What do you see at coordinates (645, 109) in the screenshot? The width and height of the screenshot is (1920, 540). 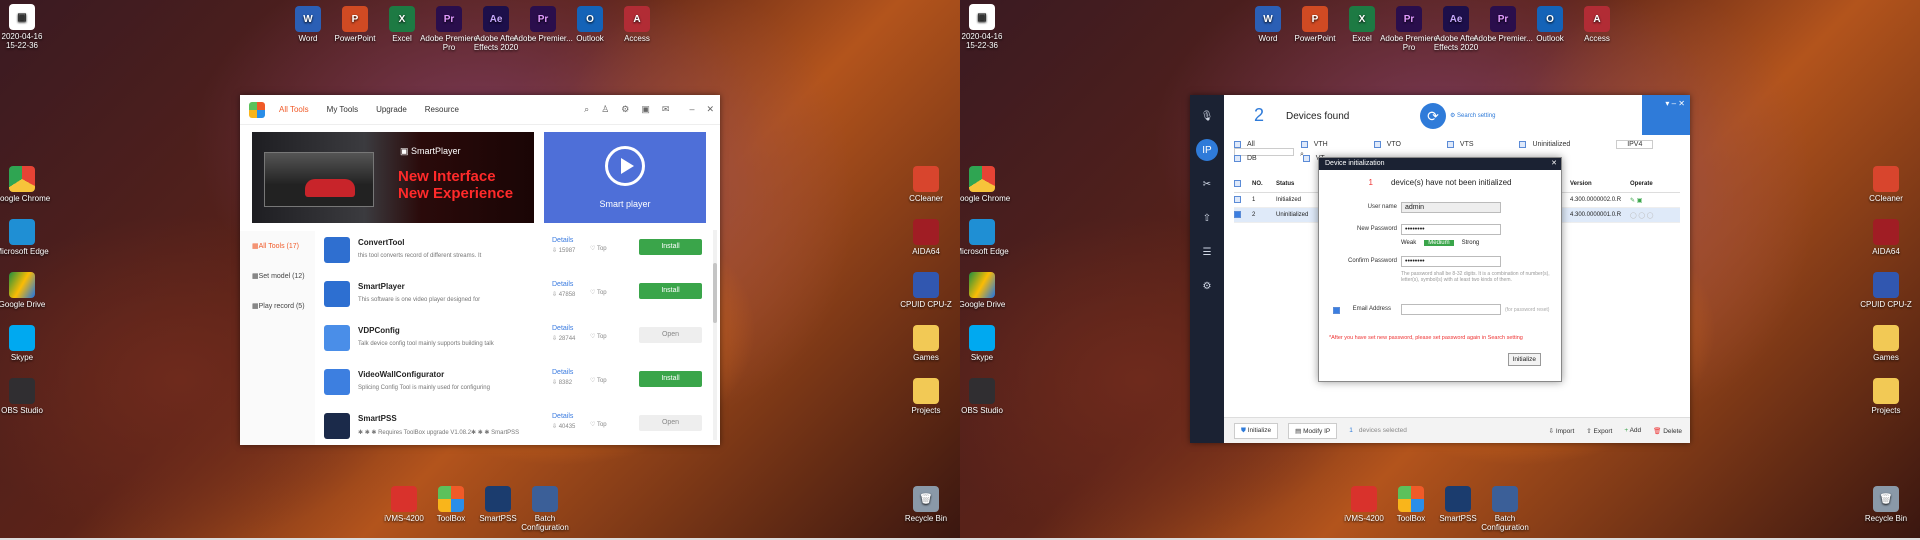 I see `box-icon: ▣` at bounding box center [645, 109].